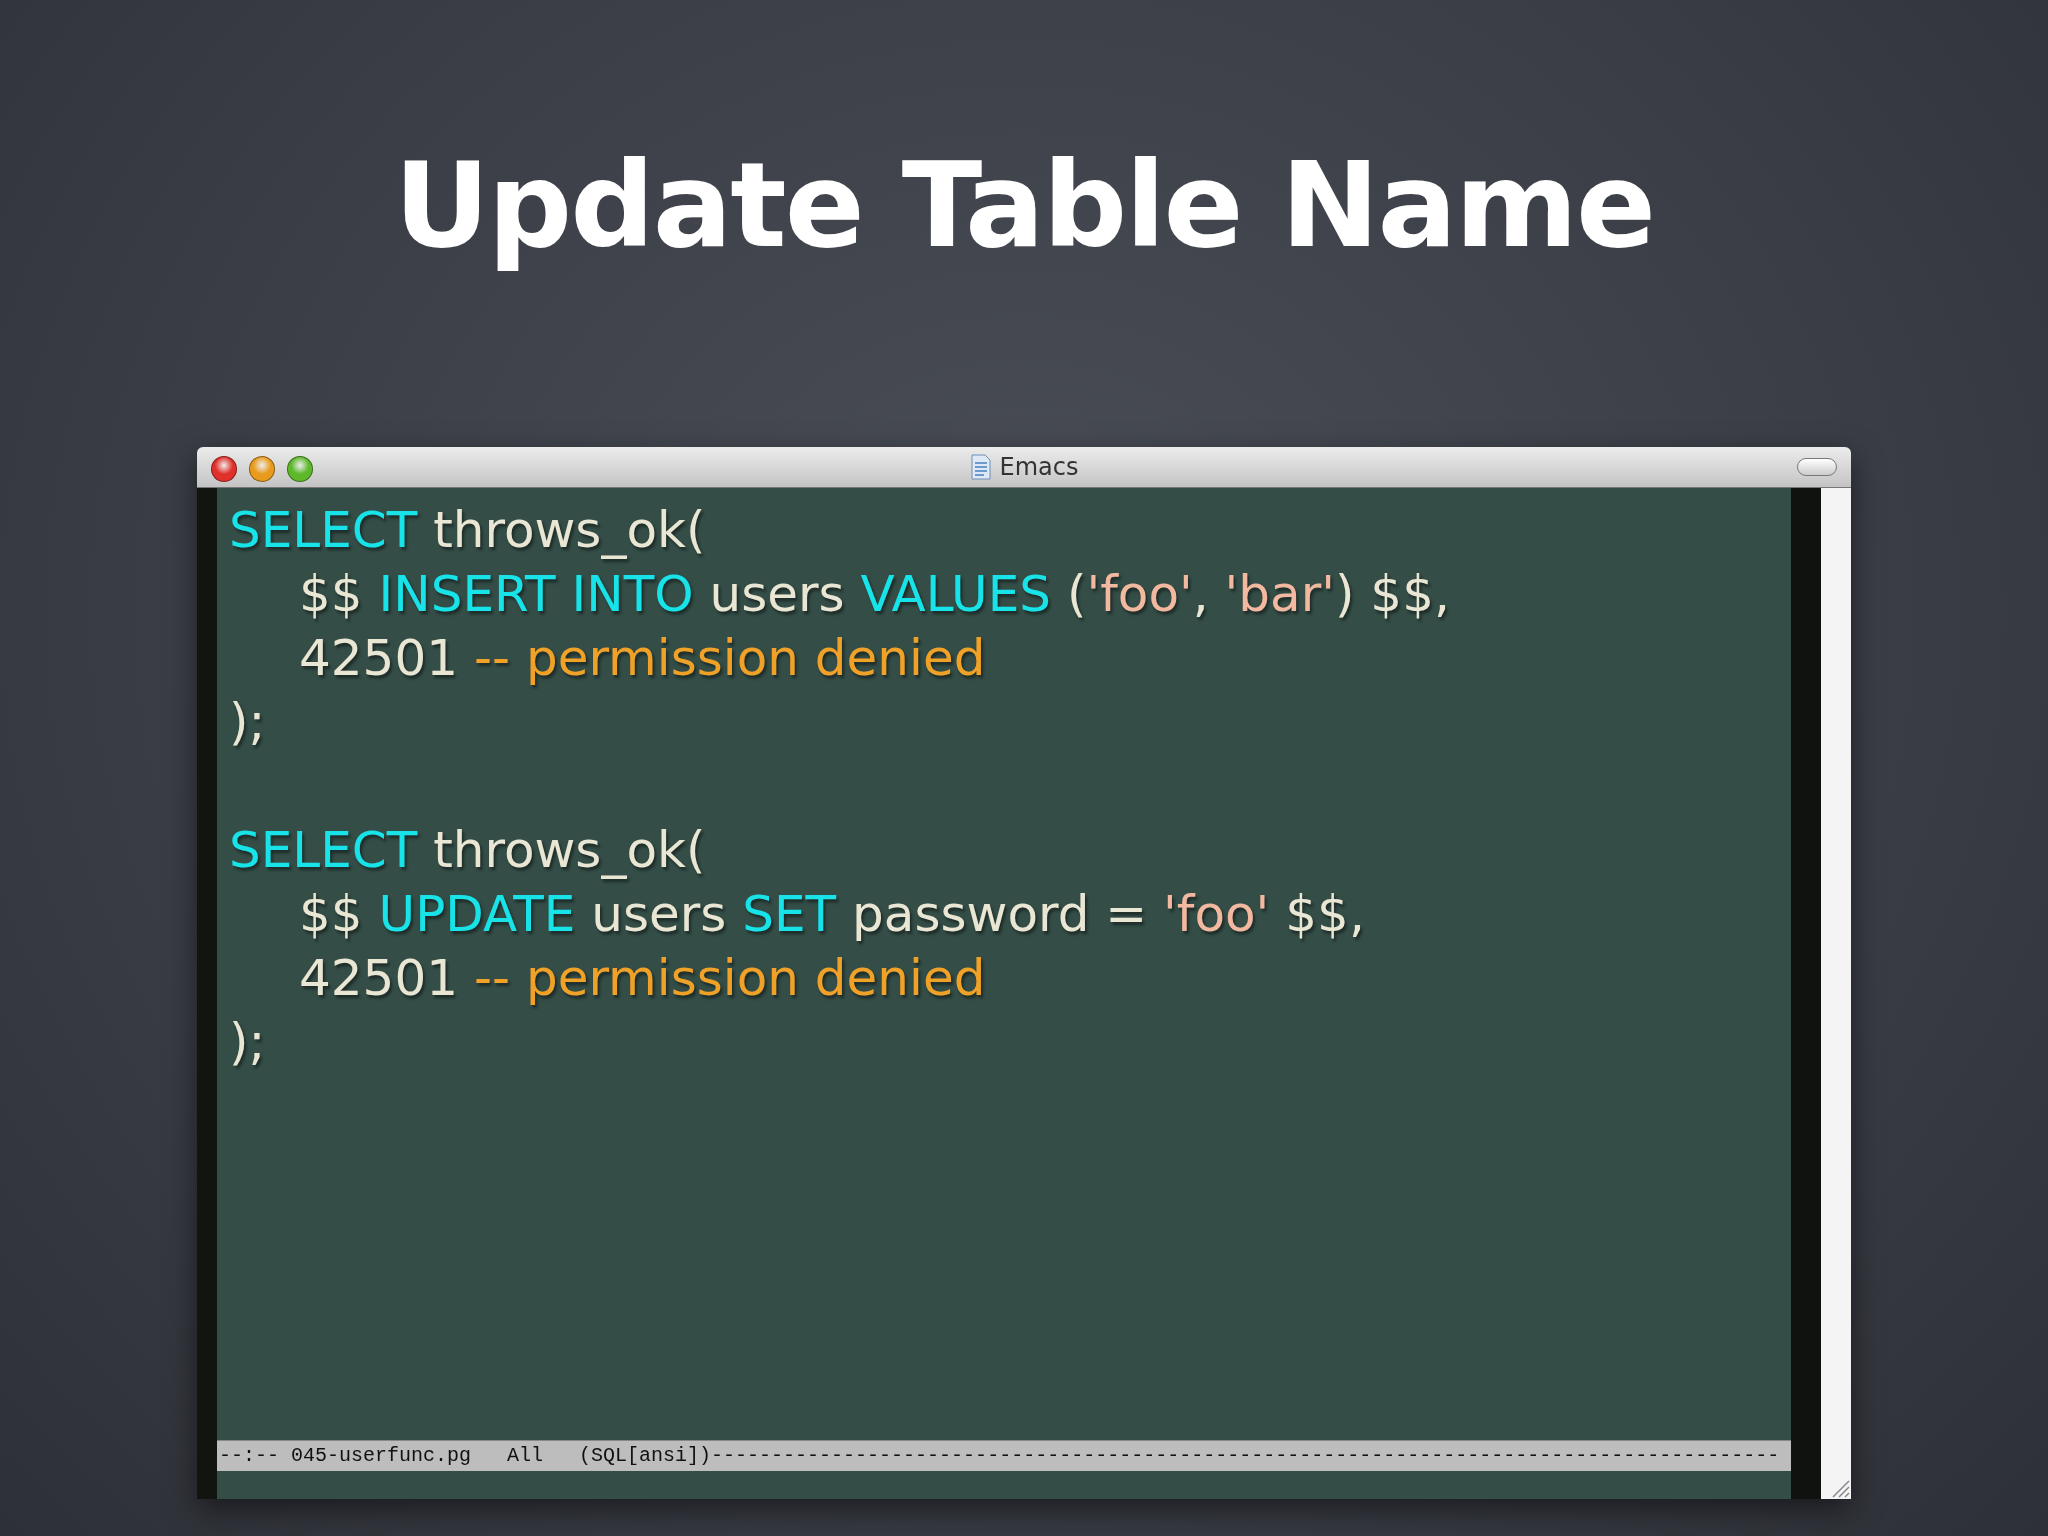  What do you see at coordinates (1836, 993) in the screenshot?
I see `scroll-bar` at bounding box center [1836, 993].